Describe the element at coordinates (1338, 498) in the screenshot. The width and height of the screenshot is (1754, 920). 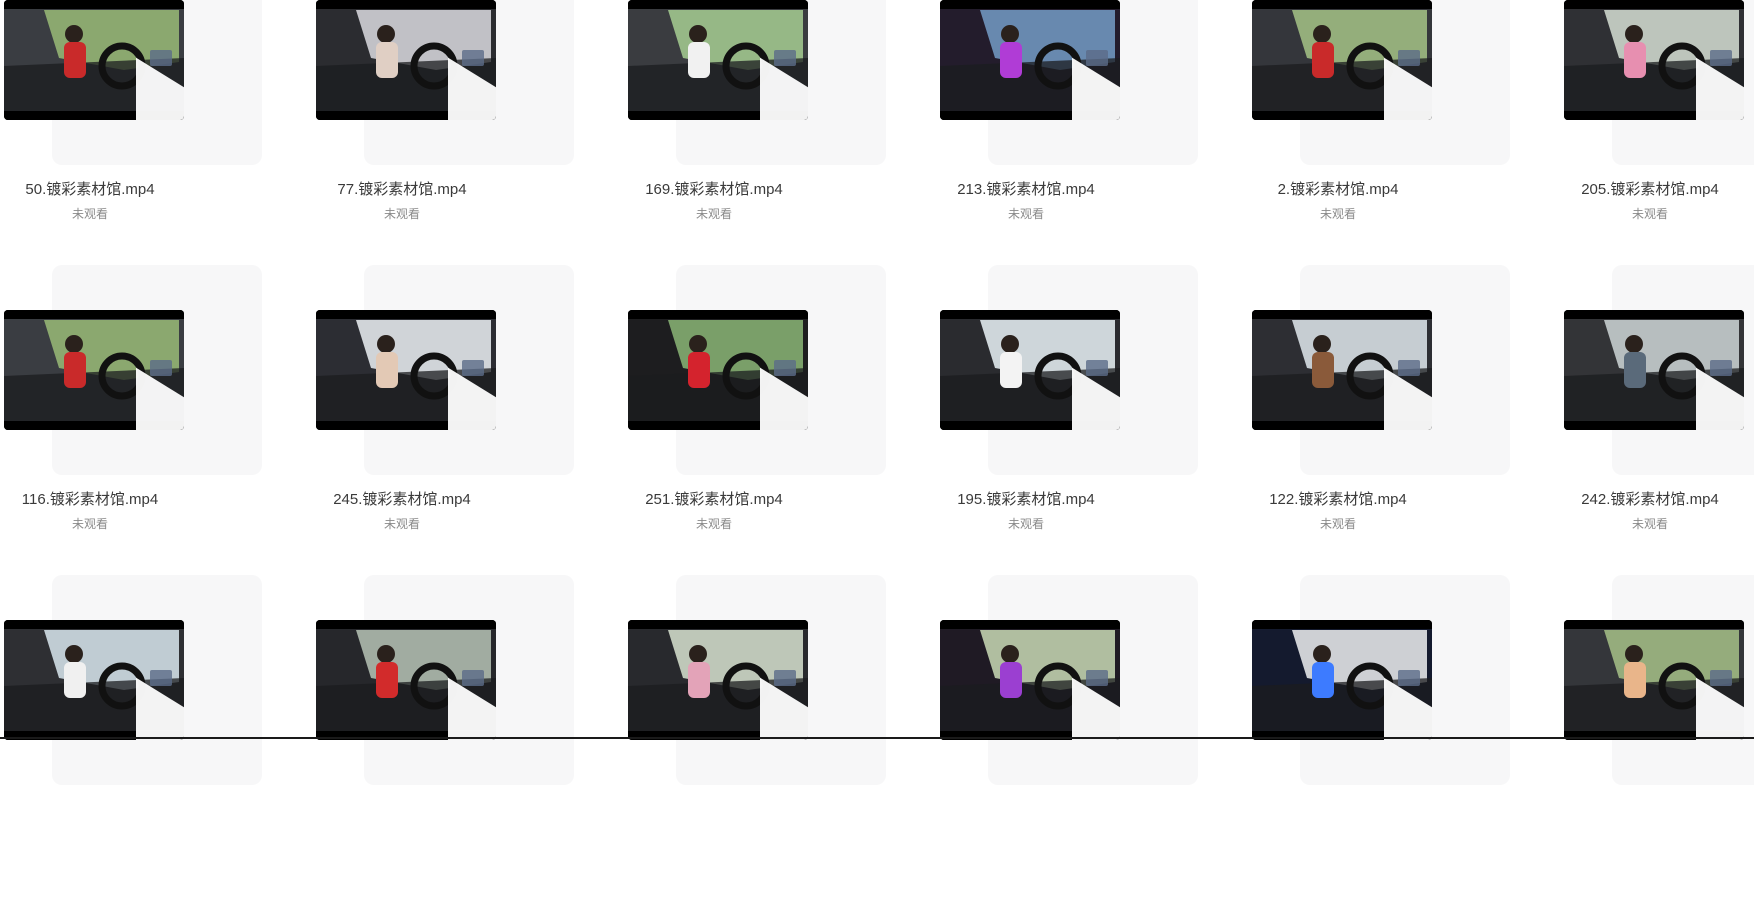
I see `file-name: 122.镀彩素材馆.mp4` at that location.